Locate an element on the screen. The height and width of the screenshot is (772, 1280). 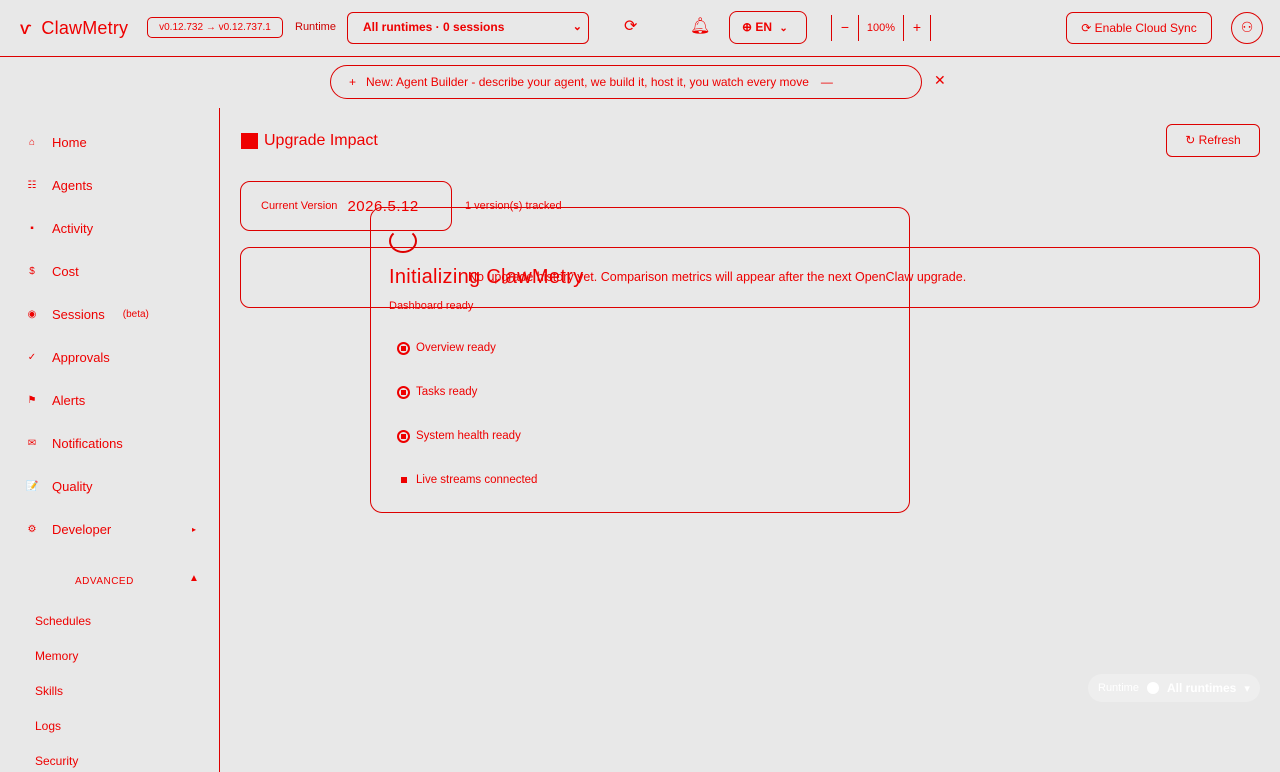
sync-icon: ⟳ is located at coordinates (1086, 28).